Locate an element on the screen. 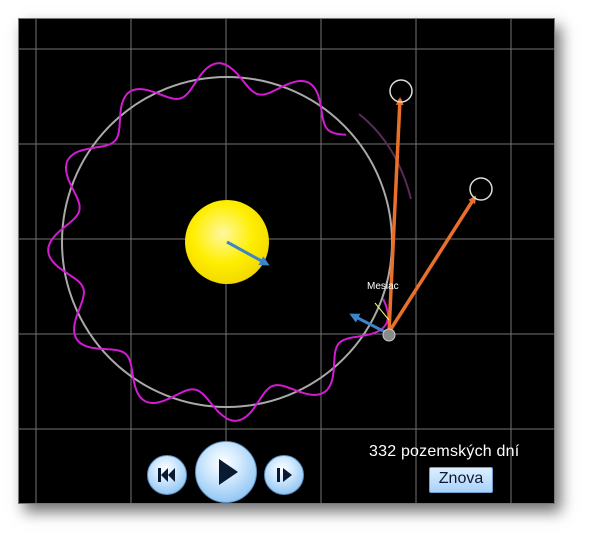 Image resolution: width=605 pixels, height=539 pixels. elapsed-days-label: 332 pozemských dní is located at coordinates (444, 451).